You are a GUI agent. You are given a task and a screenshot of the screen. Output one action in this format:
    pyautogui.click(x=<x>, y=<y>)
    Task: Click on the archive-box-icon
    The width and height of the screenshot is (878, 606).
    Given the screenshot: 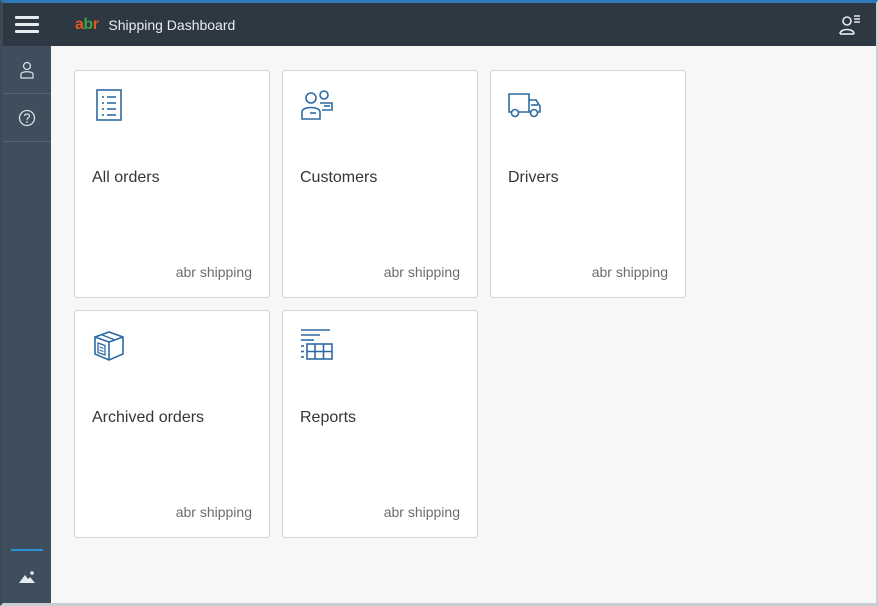 What is the action you would take?
    pyautogui.click(x=109, y=346)
    